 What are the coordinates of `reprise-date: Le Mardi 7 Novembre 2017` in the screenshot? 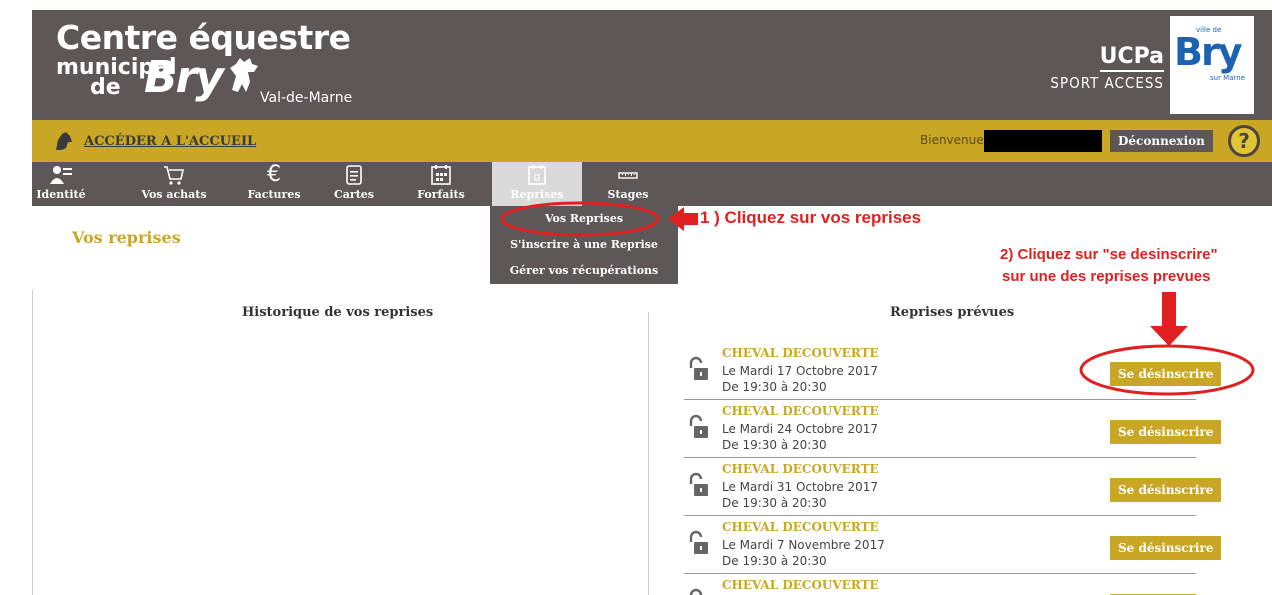 It's located at (803, 545).